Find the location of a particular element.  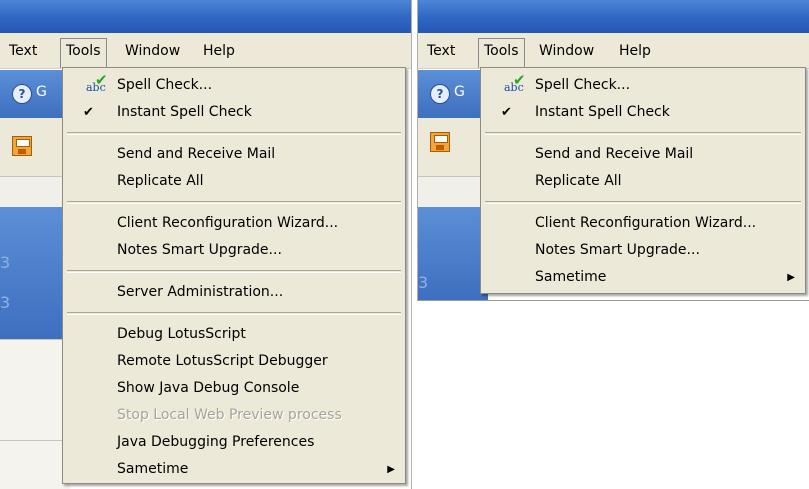

menu-item-show-java-debug-console: Show Java Debug Console is located at coordinates (234, 388).